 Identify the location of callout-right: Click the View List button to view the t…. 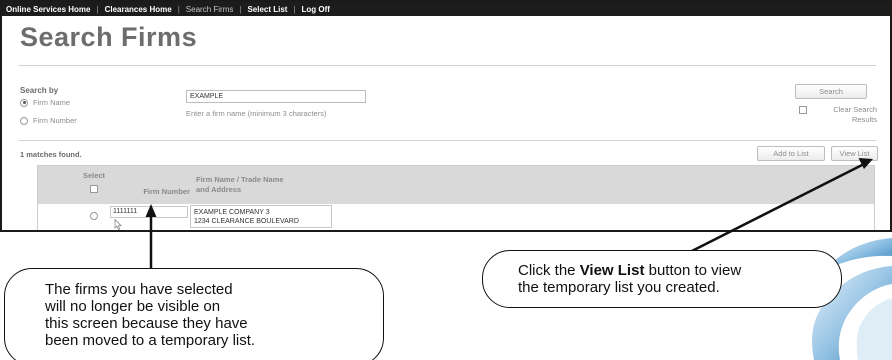
(662, 279).